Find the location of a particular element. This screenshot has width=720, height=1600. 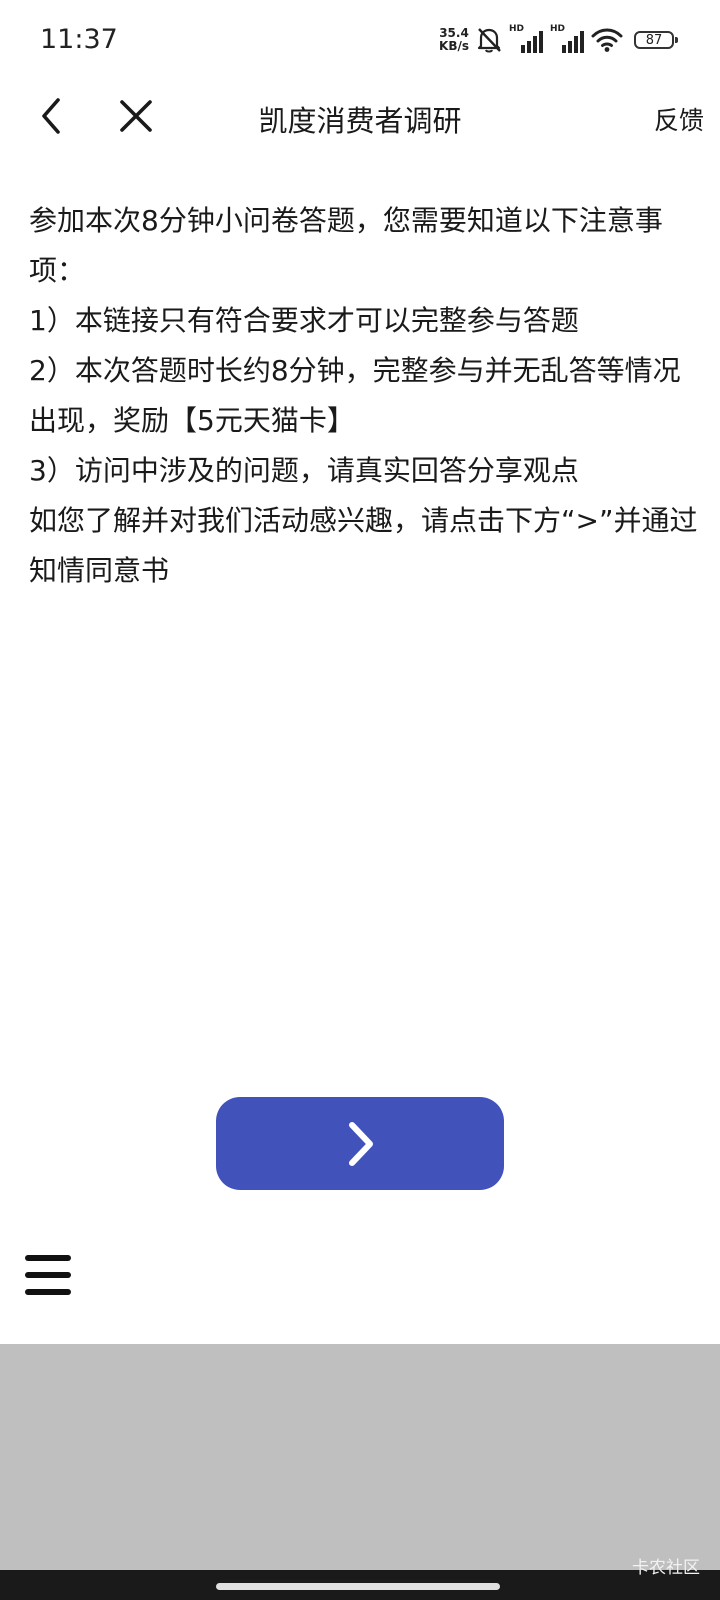

network-speed-unit: KB/s is located at coordinates (454, 46).